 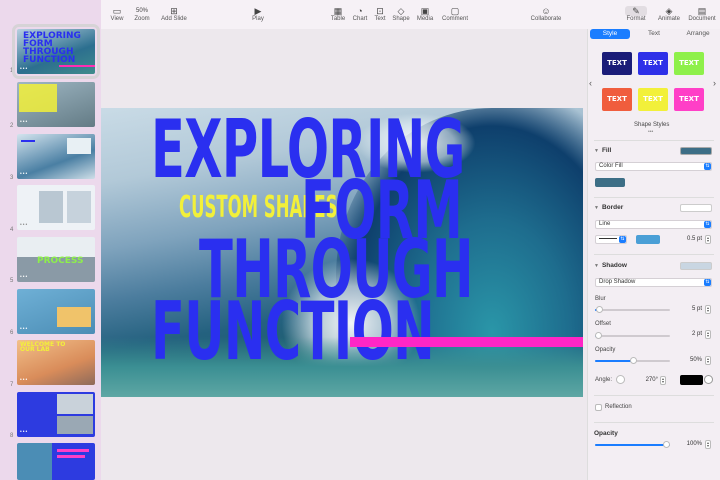 I want to click on angle-stepper: ▴ ▾, so click(x=663, y=380).